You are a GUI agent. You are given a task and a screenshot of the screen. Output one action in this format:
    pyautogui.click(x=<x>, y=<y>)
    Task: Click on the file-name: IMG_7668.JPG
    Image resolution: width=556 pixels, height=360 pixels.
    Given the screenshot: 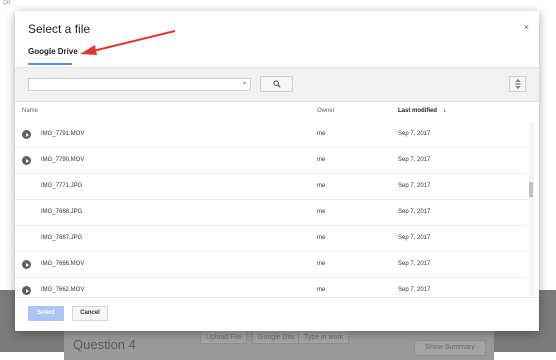 What is the action you would take?
    pyautogui.click(x=62, y=212)
    